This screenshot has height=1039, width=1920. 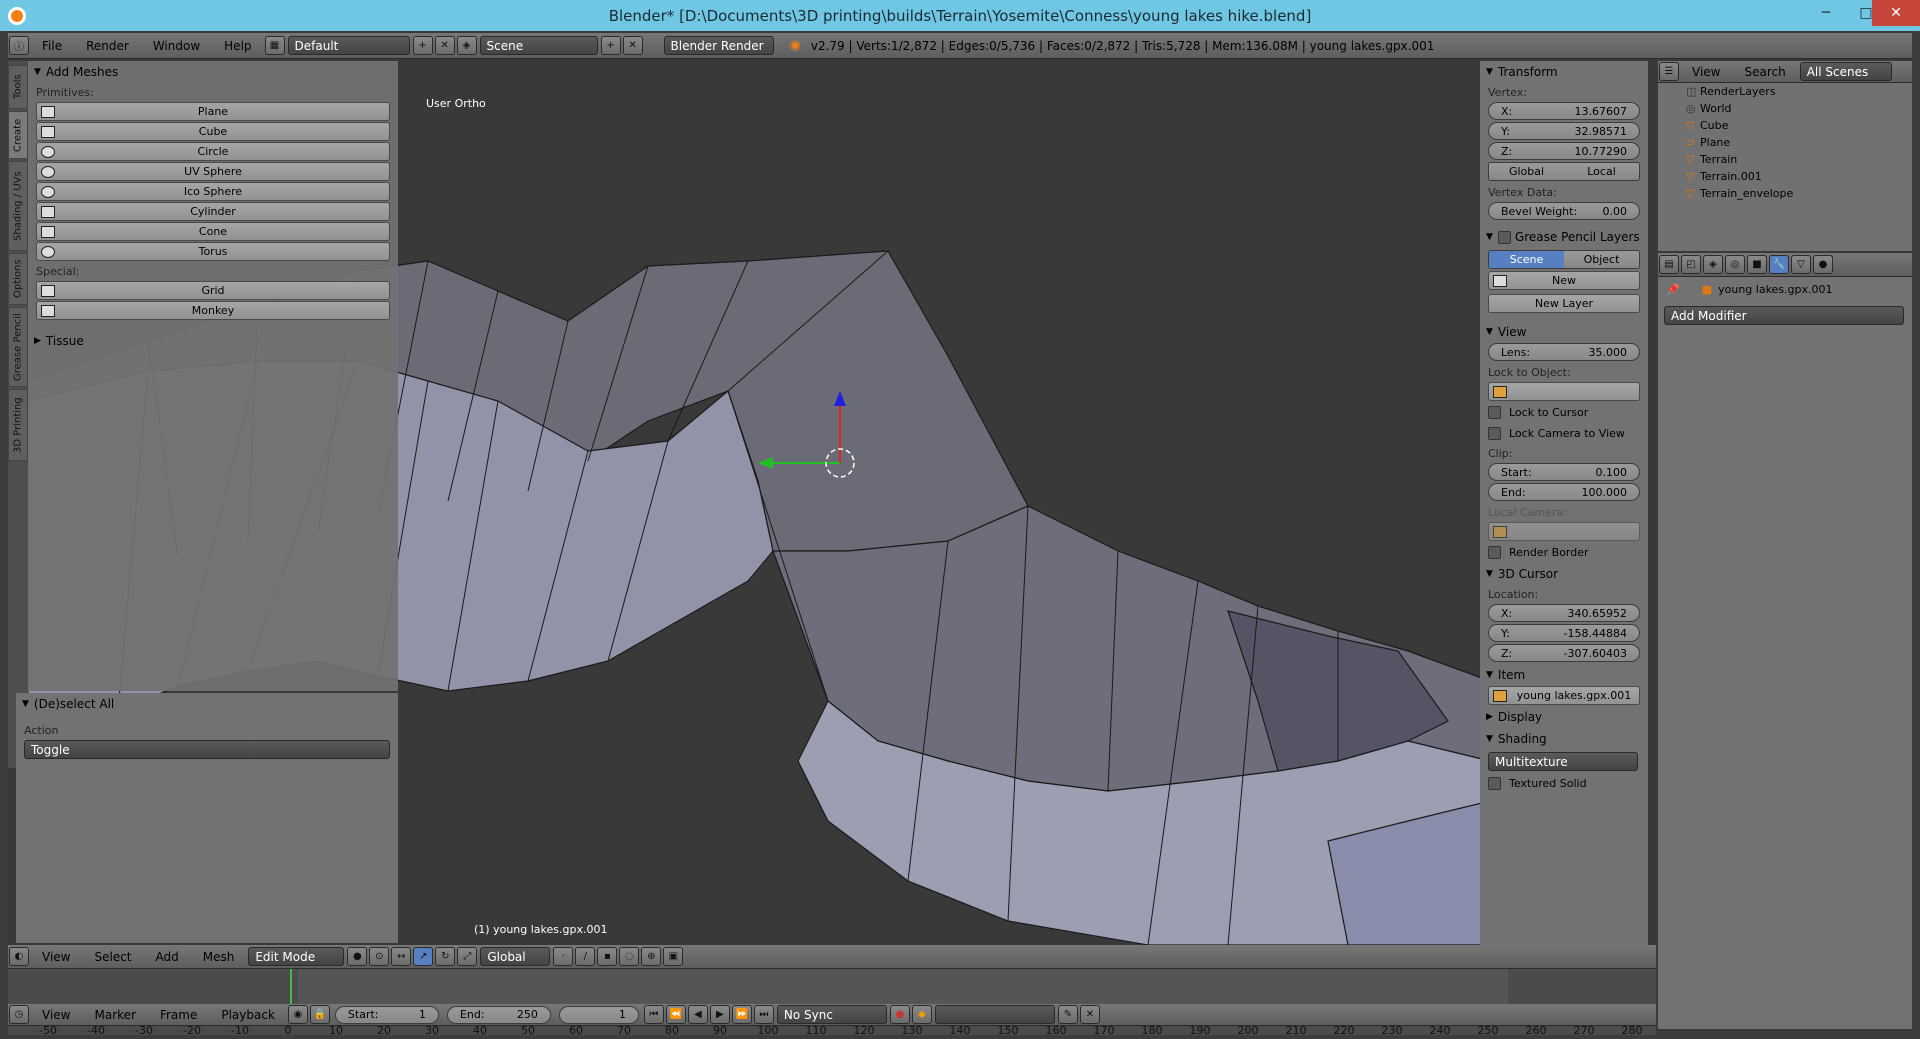 I want to click on add-torus-button: Torus, so click(x=213, y=251).